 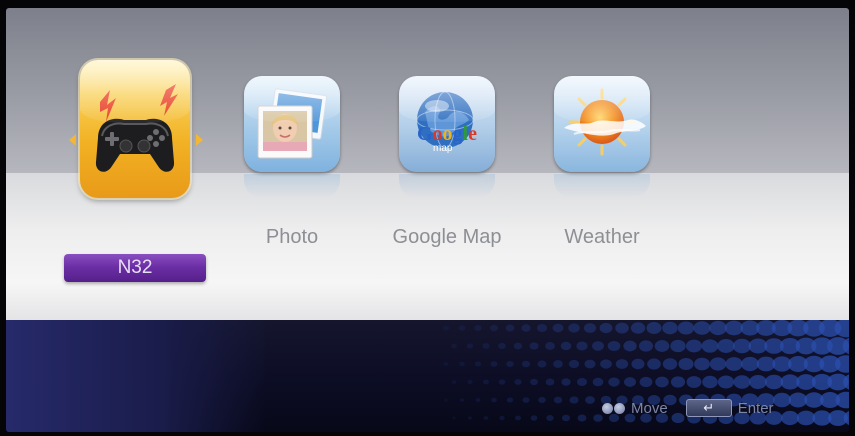 I want to click on enter-hint-label: Enter, so click(x=755, y=408).